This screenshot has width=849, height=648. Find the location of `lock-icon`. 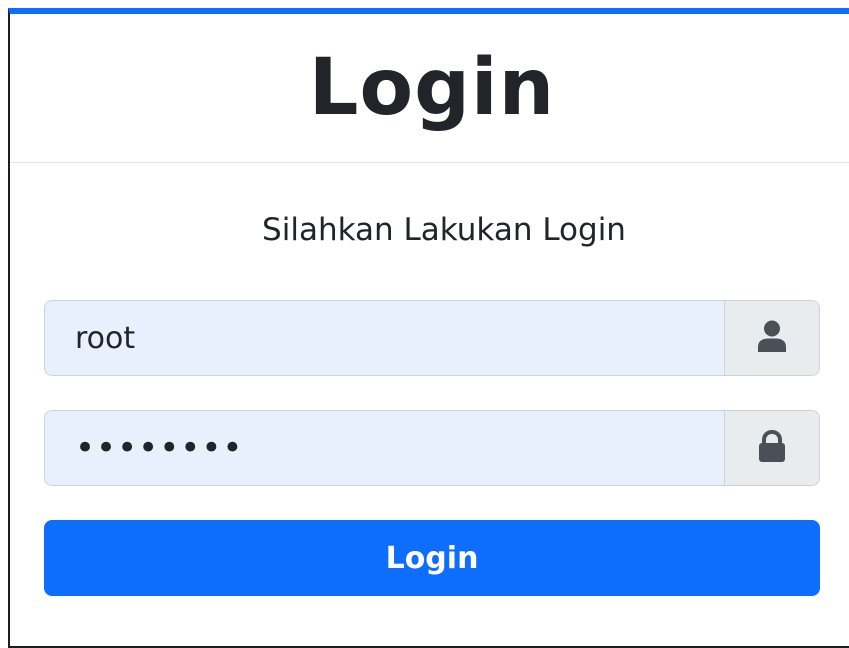

lock-icon is located at coordinates (772, 448).